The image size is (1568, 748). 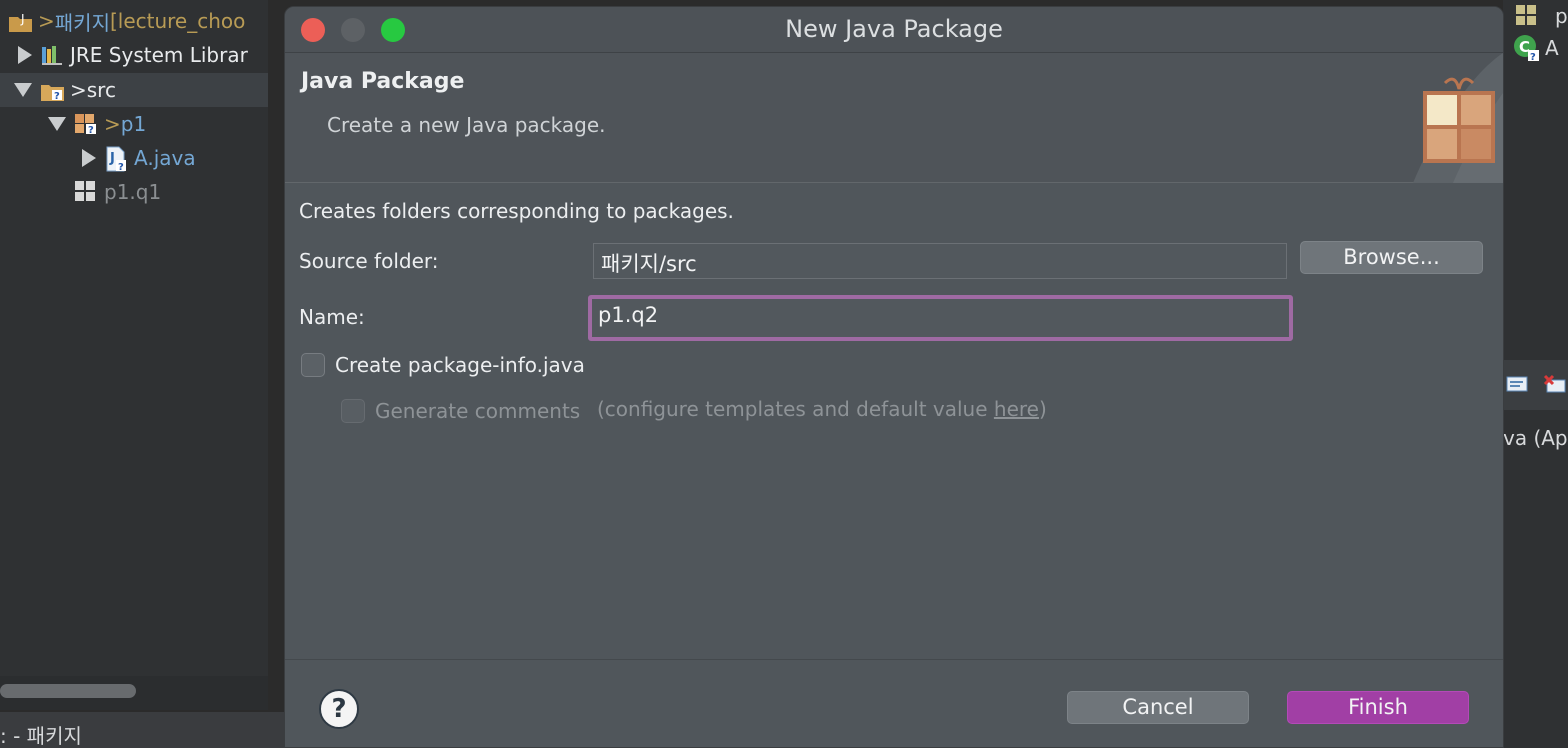 I want to click on outline-class-label: A, so click(x=1552, y=48).